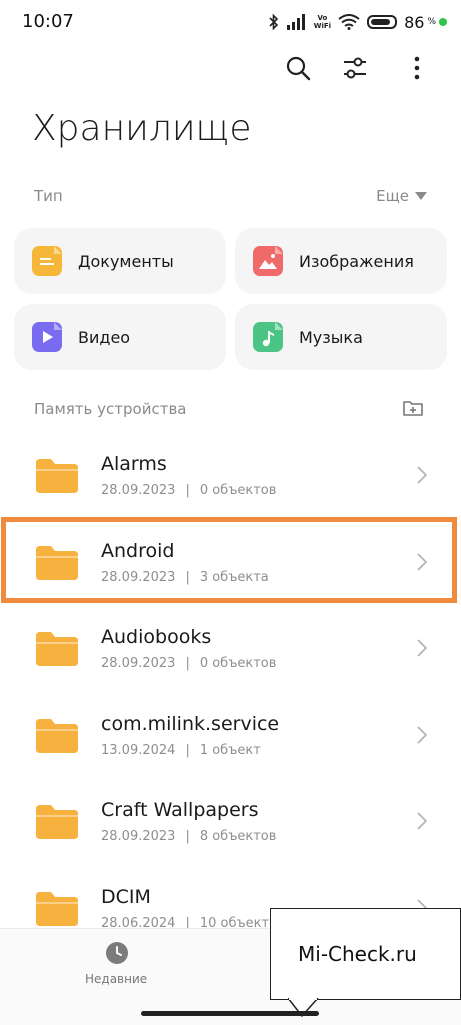 The width and height of the screenshot is (461, 1025). What do you see at coordinates (134, 464) in the screenshot?
I see `folder-name: Alarms` at bounding box center [134, 464].